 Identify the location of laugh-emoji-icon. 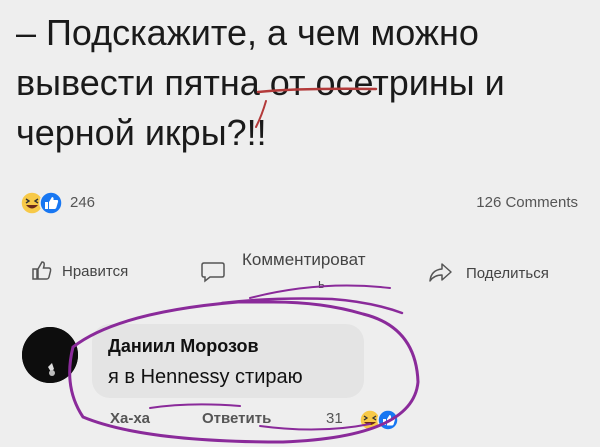
(370, 420).